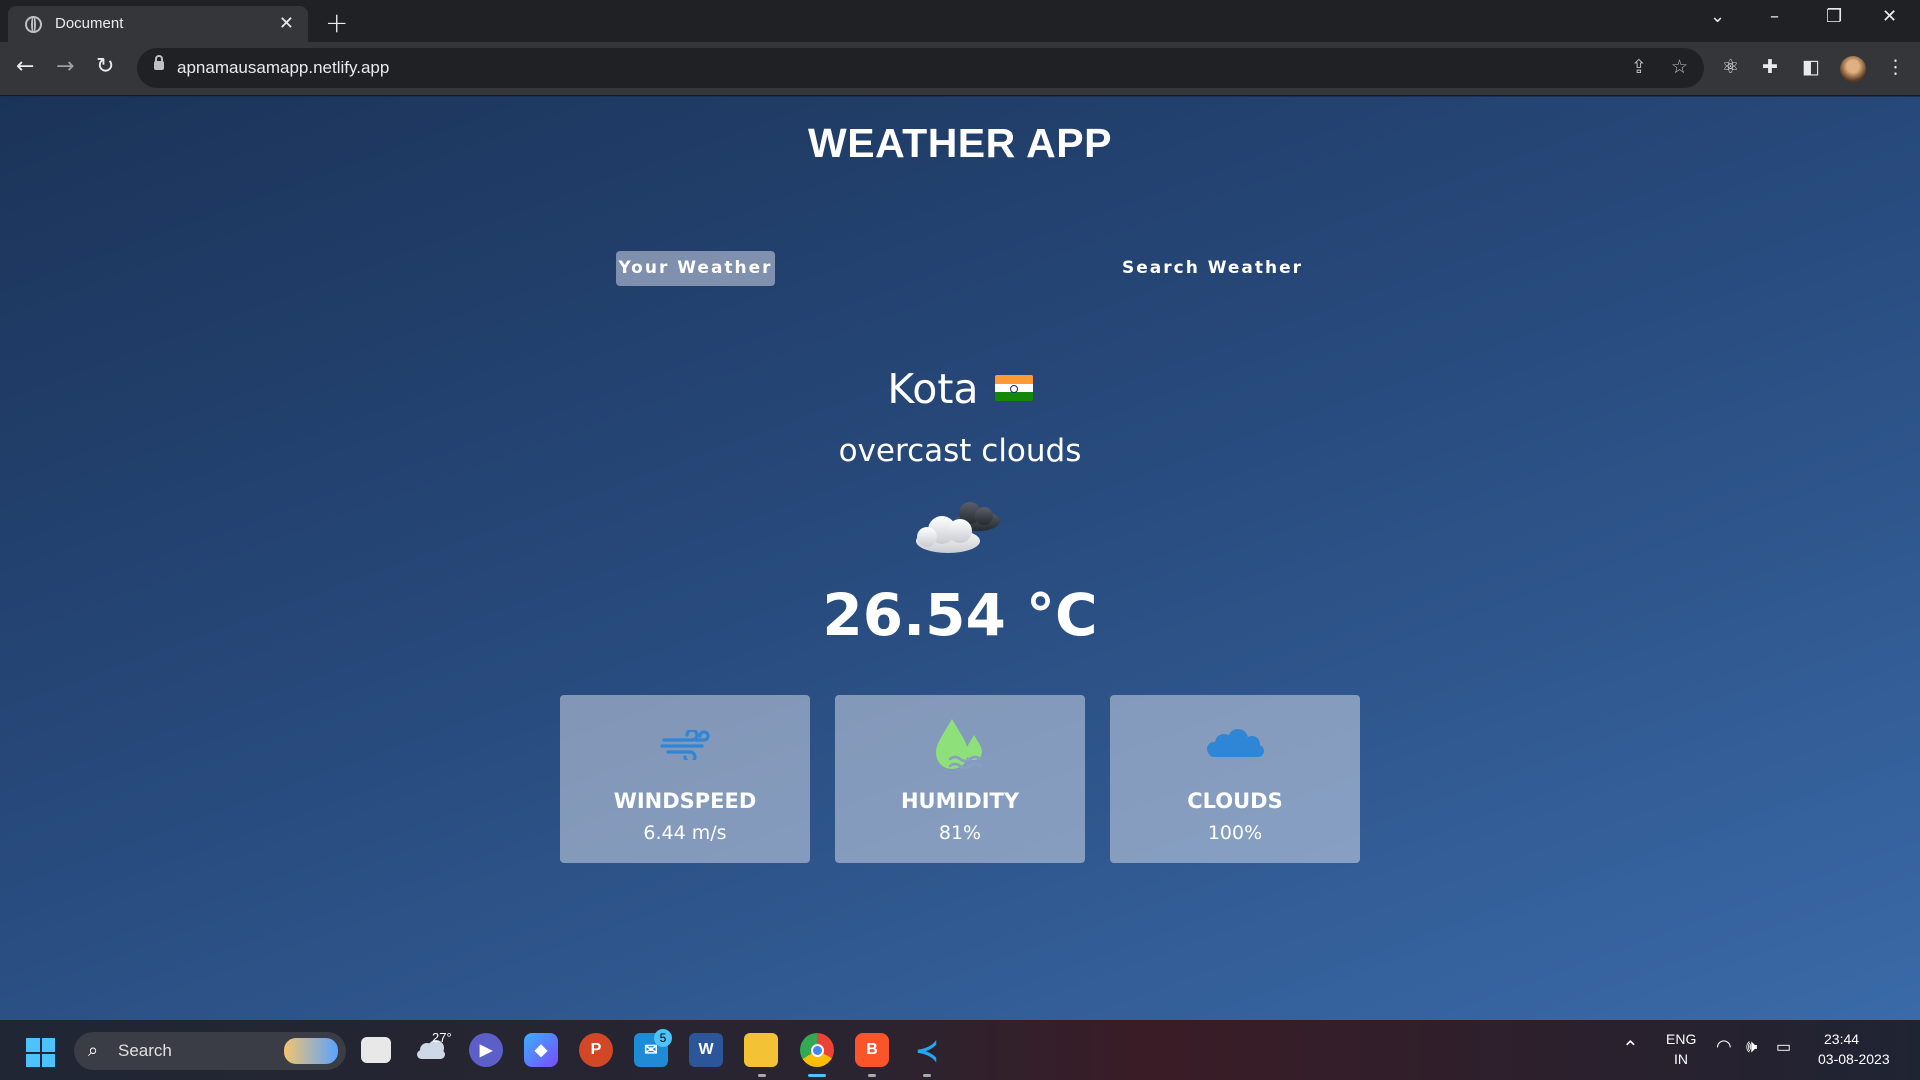 The height and width of the screenshot is (1080, 1920). I want to click on address-bar: apnamausamapp.netlify.app ⇪ ☆, so click(920, 68).